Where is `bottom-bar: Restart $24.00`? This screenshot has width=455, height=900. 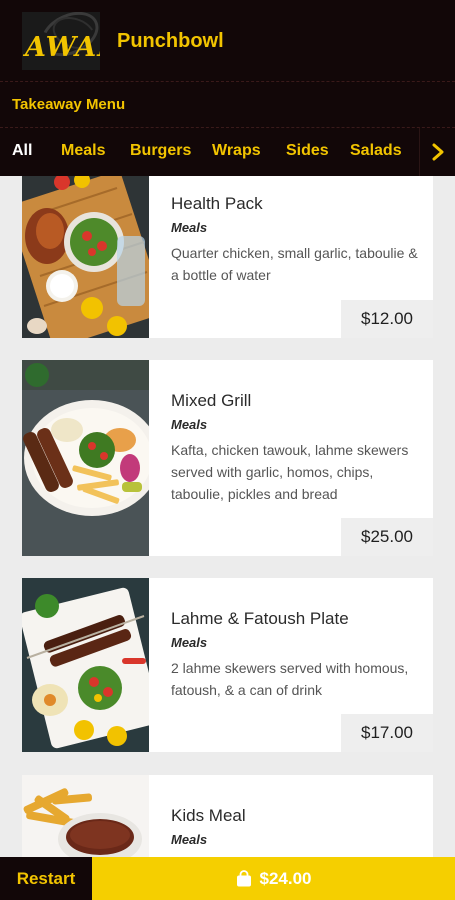
bottom-bar: Restart $24.00 is located at coordinates (227, 878).